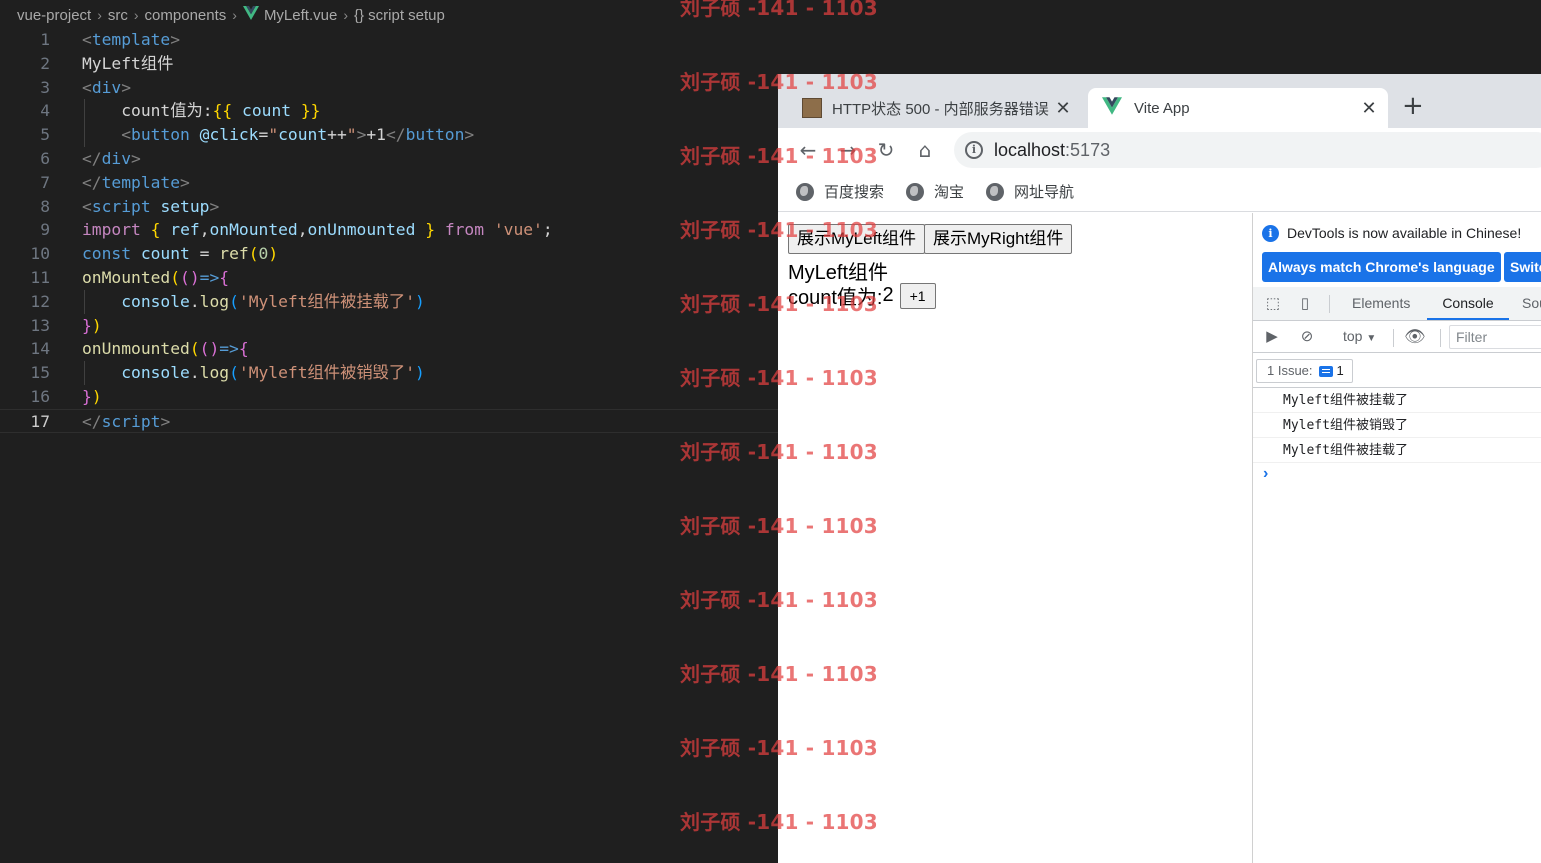 The width and height of the screenshot is (1541, 863). Describe the element at coordinates (917, 295) in the screenshot. I see `increment-button: +1` at that location.